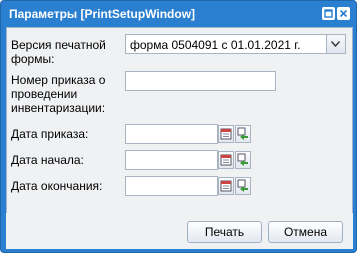 This screenshot has height=253, width=357. What do you see at coordinates (224, 232) in the screenshot?
I see `print-button: Печать` at bounding box center [224, 232].